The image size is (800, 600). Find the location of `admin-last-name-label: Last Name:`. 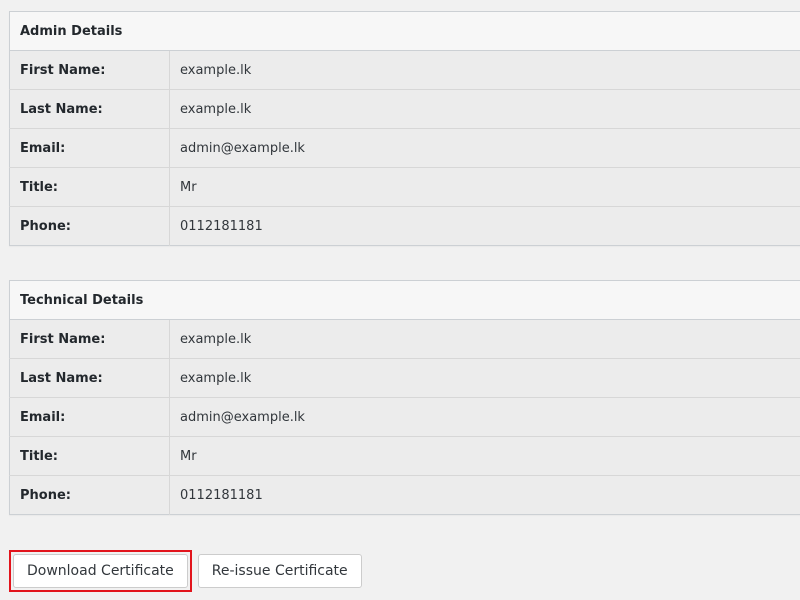

admin-last-name-label: Last Name: is located at coordinates (89, 109).